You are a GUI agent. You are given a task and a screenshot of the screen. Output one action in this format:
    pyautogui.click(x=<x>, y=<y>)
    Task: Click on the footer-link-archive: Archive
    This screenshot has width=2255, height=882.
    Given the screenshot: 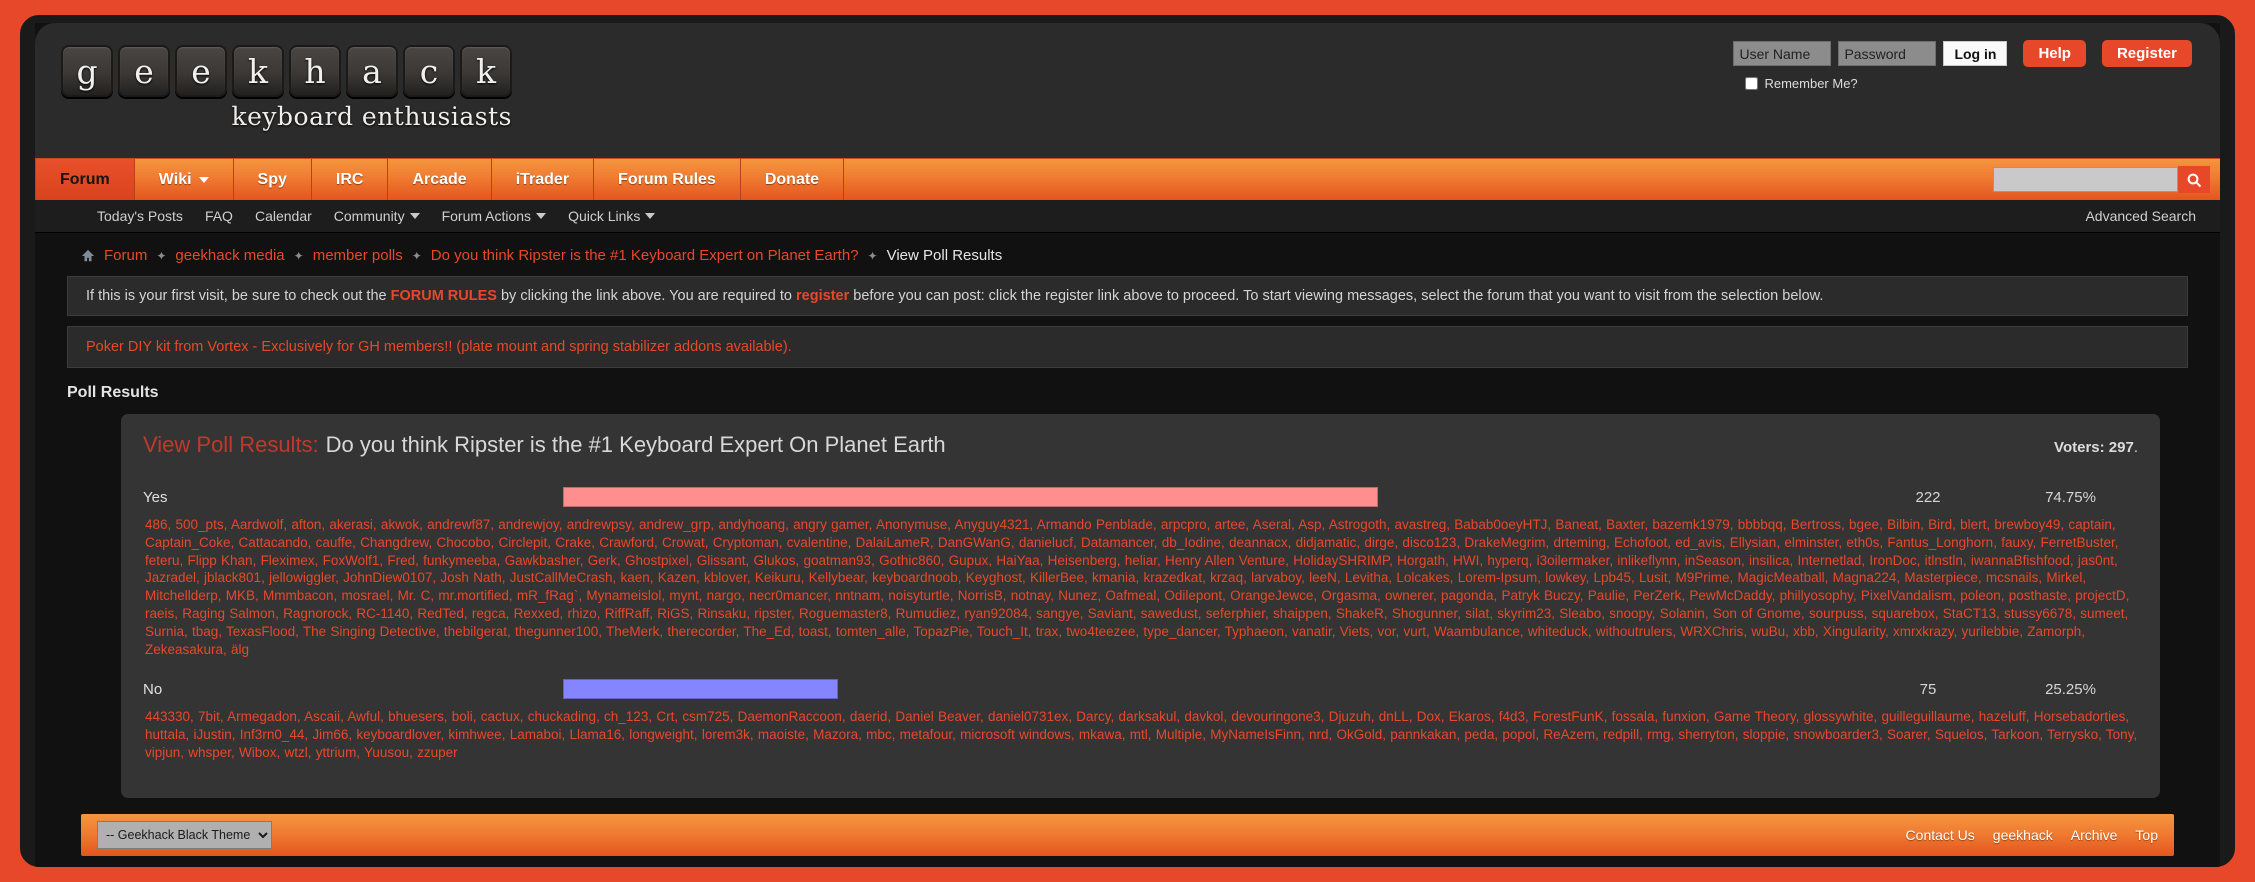 What is the action you would take?
    pyautogui.click(x=2094, y=835)
    